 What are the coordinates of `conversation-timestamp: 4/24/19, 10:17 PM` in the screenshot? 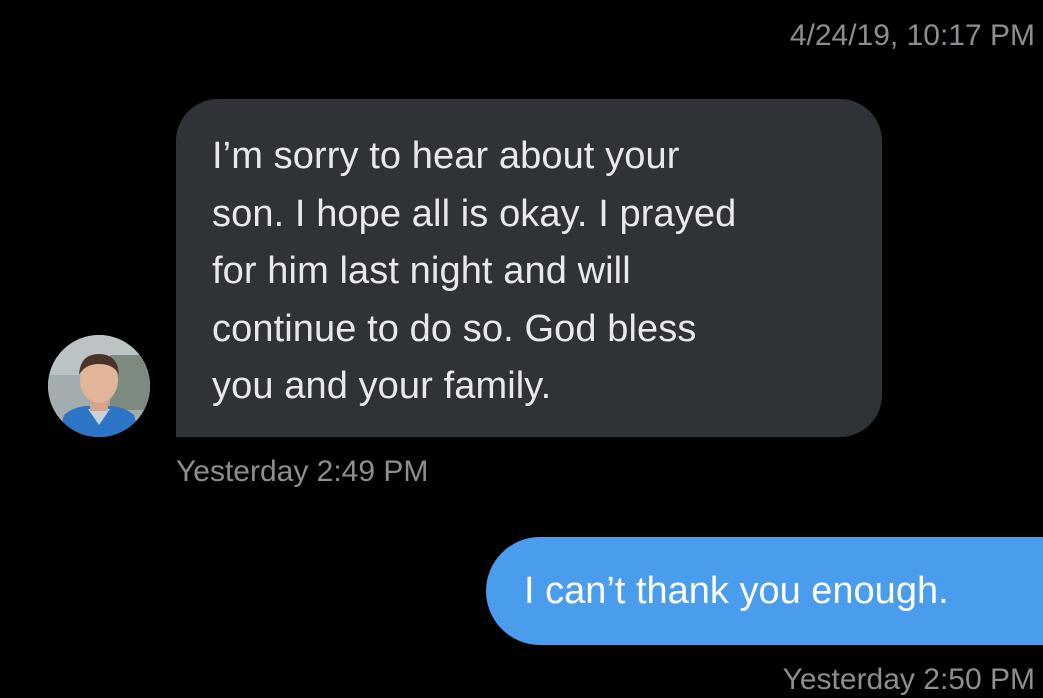 It's located at (912, 35).